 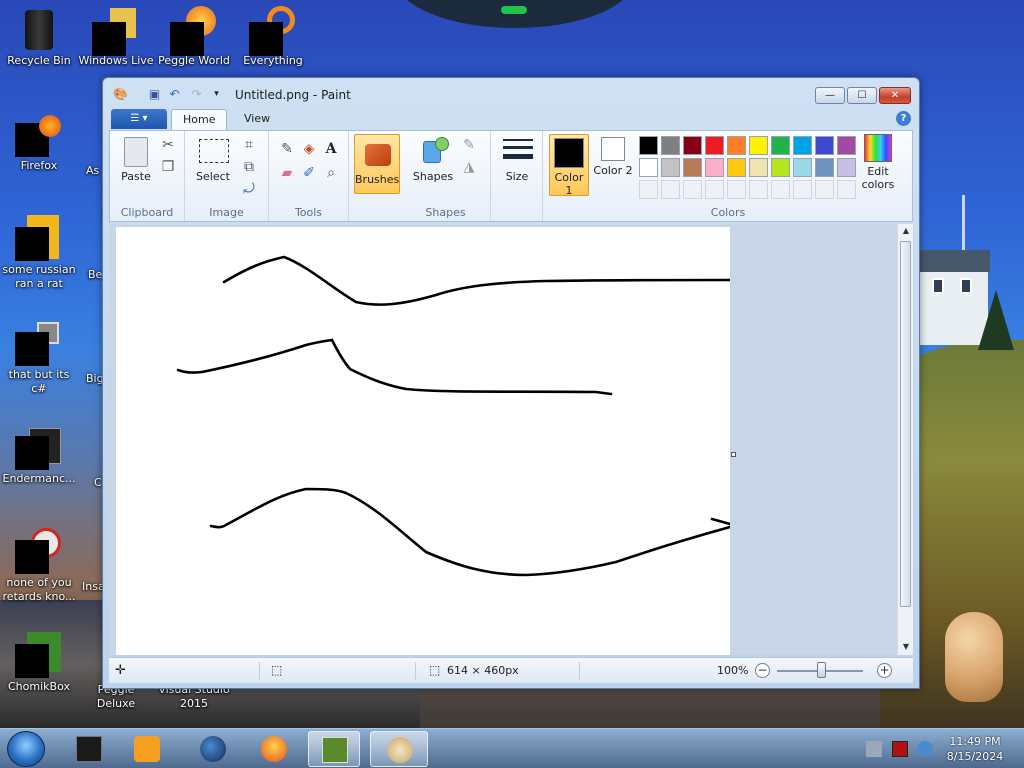 I want to click on paste-button: Paste, so click(x=136, y=159).